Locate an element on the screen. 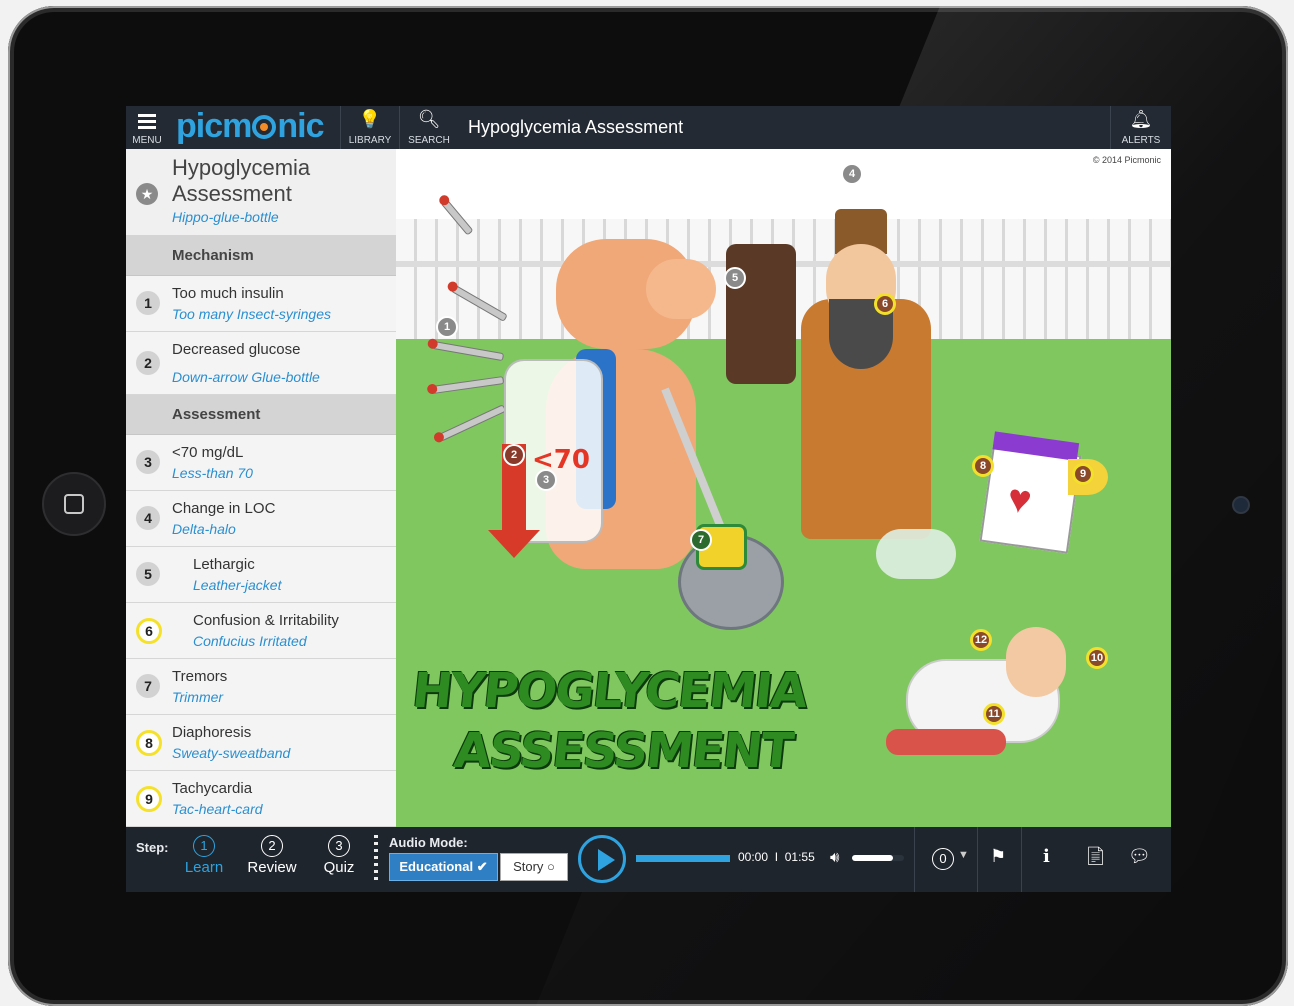  leather-jacket-illustration is located at coordinates (761, 314).